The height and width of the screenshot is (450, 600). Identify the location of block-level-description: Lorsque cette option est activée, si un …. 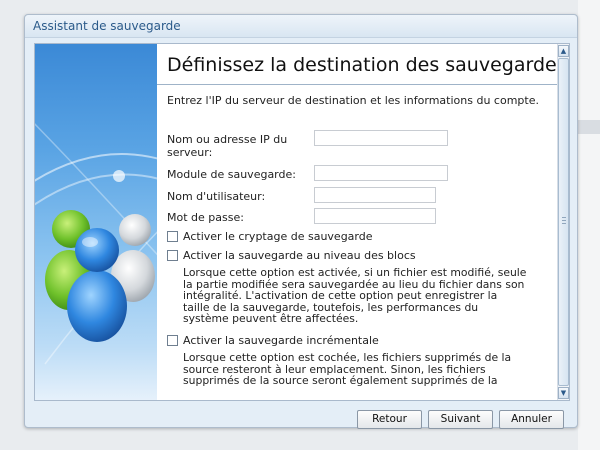
(355, 295).